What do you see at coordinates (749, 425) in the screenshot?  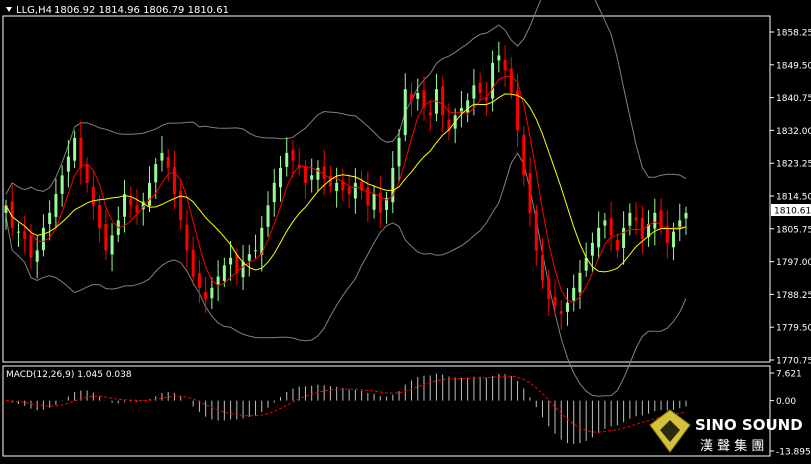 I see `brand-name: SINO SOUND` at bounding box center [749, 425].